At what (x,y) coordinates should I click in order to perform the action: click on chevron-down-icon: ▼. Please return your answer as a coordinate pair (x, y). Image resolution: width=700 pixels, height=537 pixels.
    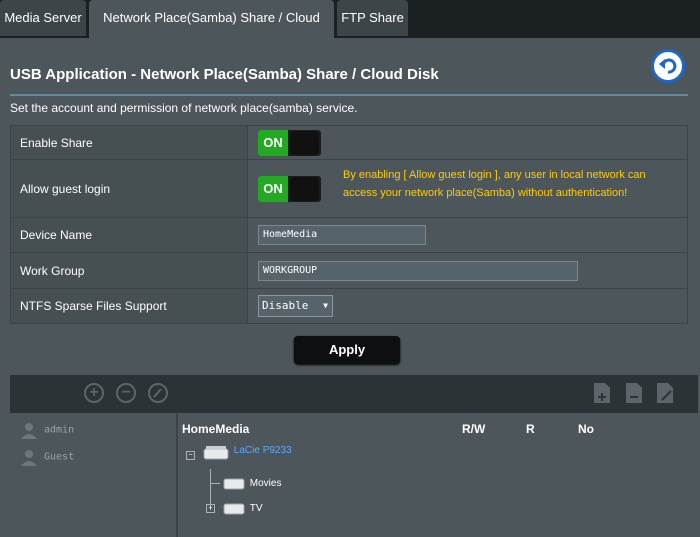
    Looking at the image, I should click on (325, 305).